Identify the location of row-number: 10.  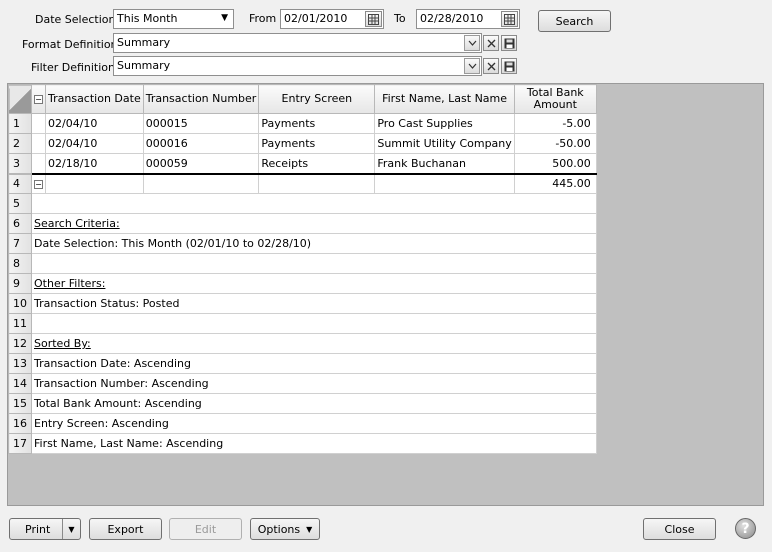
(20, 303).